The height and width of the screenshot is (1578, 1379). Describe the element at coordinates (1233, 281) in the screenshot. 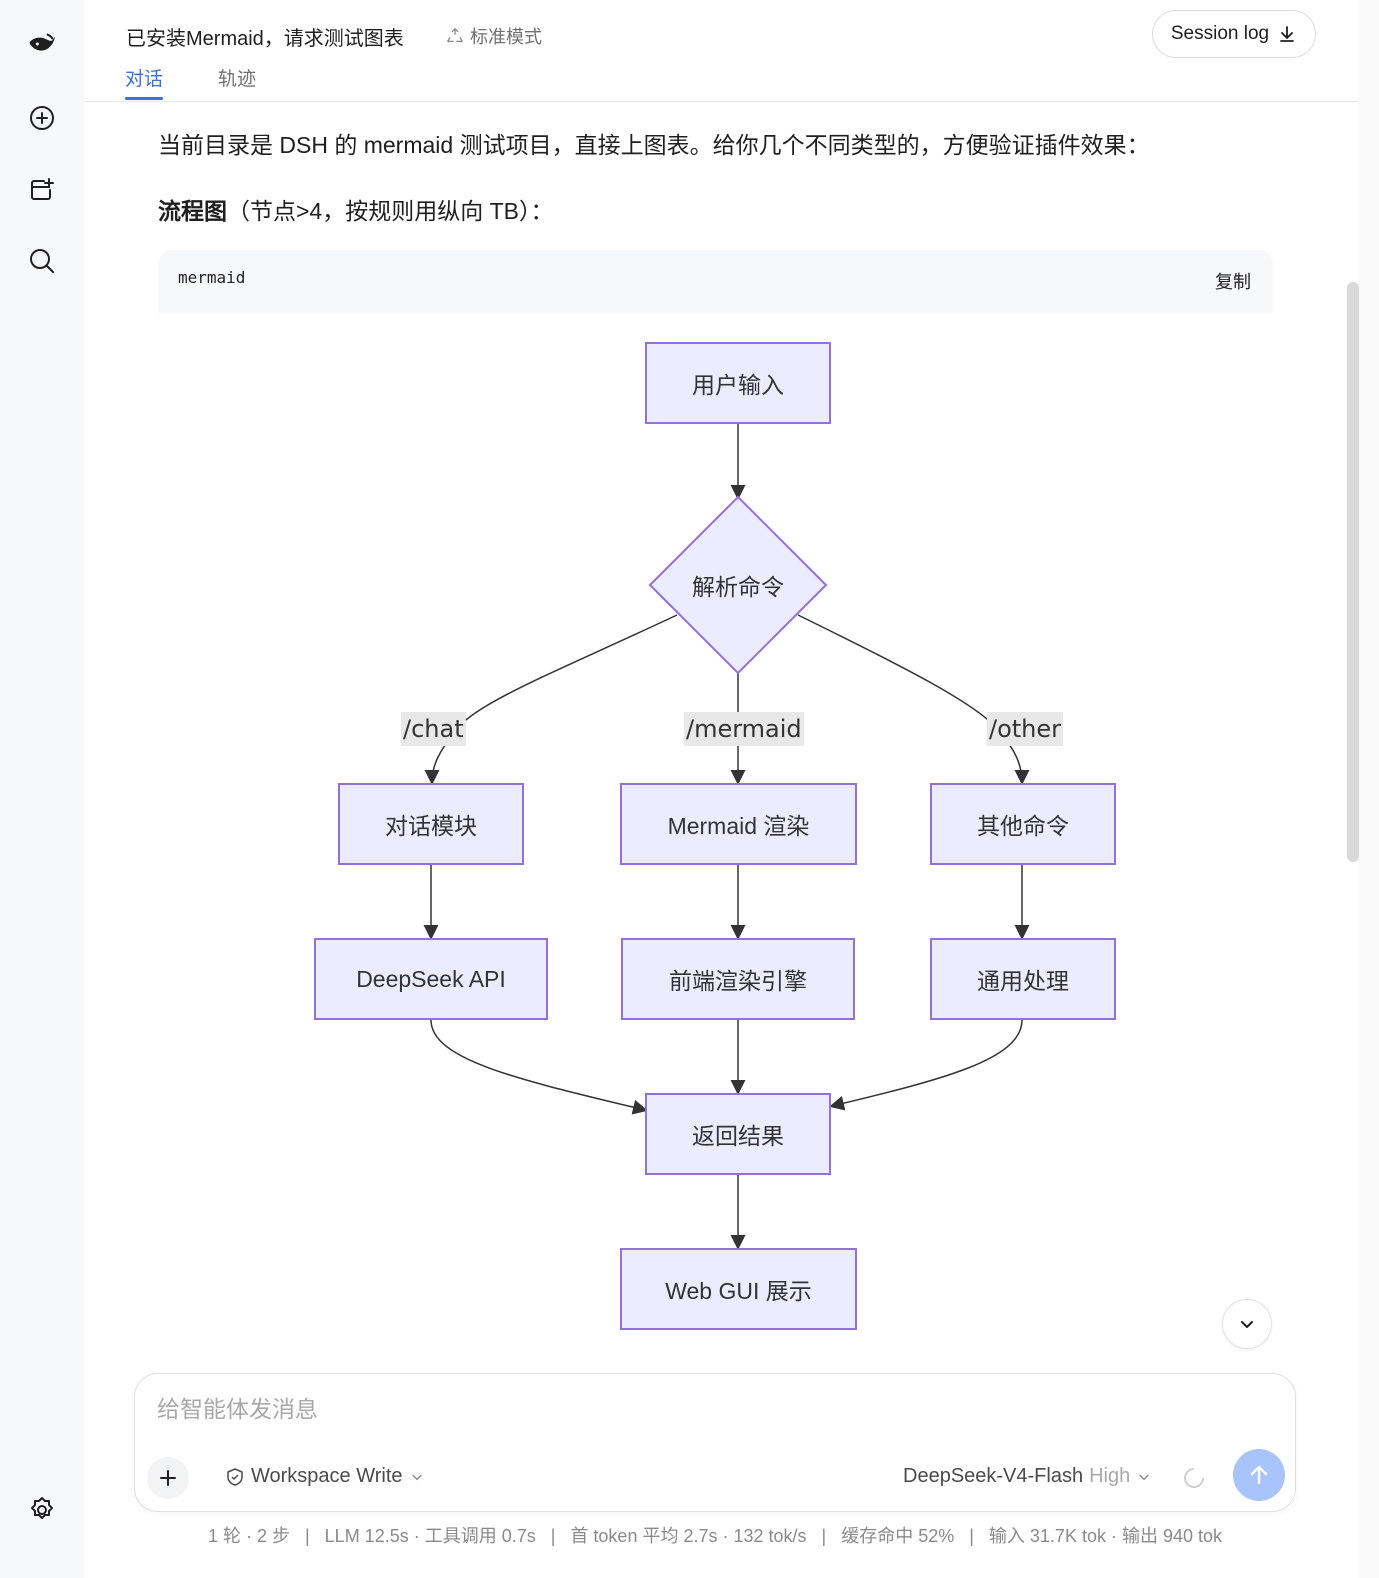

I see `copy-button: 复制` at that location.